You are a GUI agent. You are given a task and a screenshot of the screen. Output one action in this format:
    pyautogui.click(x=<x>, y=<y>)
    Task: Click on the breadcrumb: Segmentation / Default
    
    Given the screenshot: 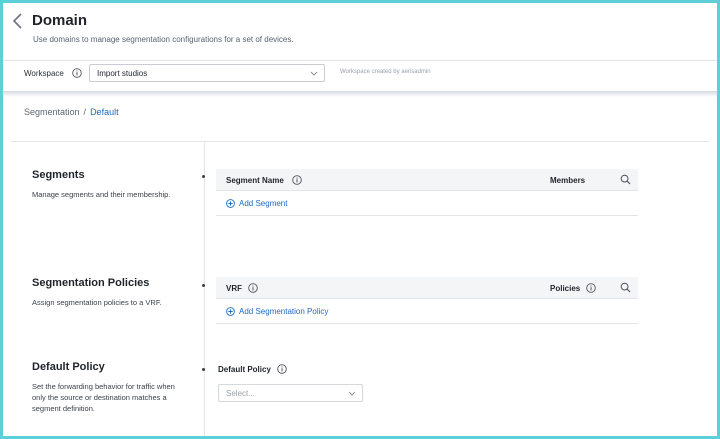 What is the action you would take?
    pyautogui.click(x=71, y=112)
    